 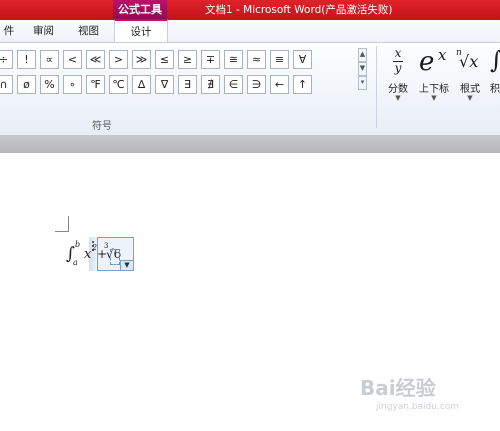 What do you see at coordinates (118, 84) in the screenshot?
I see `symbol-button: ℃` at bounding box center [118, 84].